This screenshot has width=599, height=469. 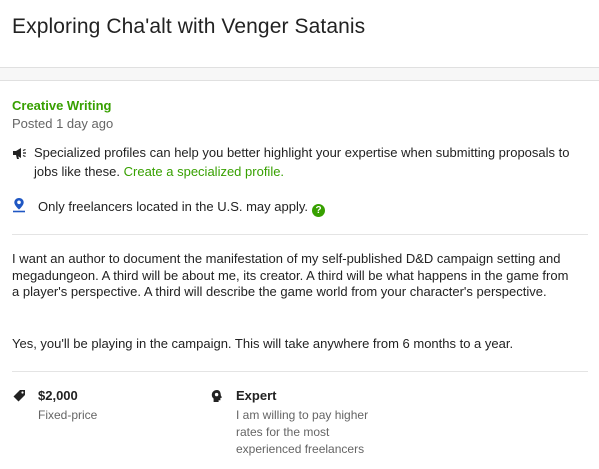 I want to click on budget-type: Fixed-price, so click(x=68, y=415).